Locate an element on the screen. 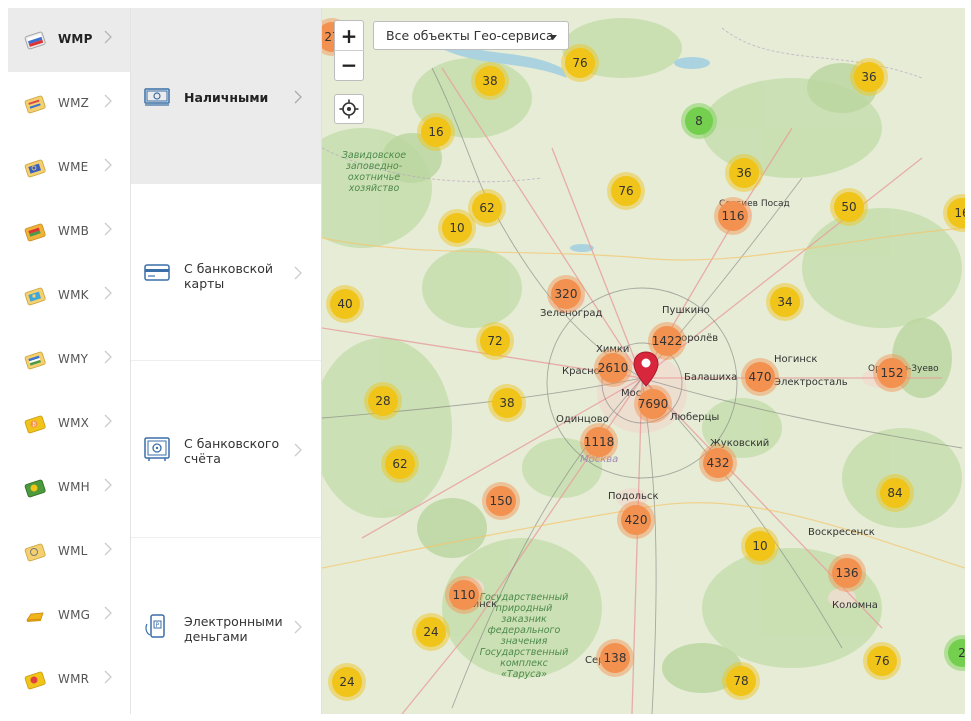 The height and width of the screenshot is (721, 971). map-label: Воскресенск is located at coordinates (841, 532).